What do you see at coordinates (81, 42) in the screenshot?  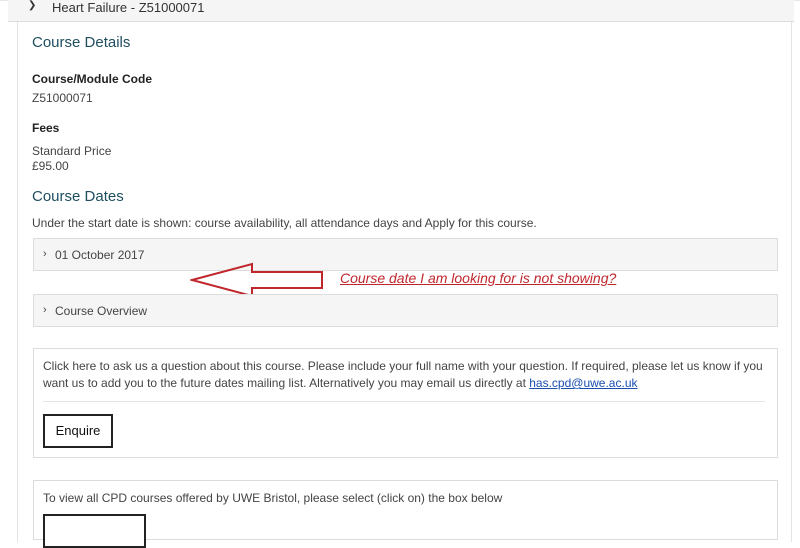 I see `course-details-heading: Course Details` at bounding box center [81, 42].